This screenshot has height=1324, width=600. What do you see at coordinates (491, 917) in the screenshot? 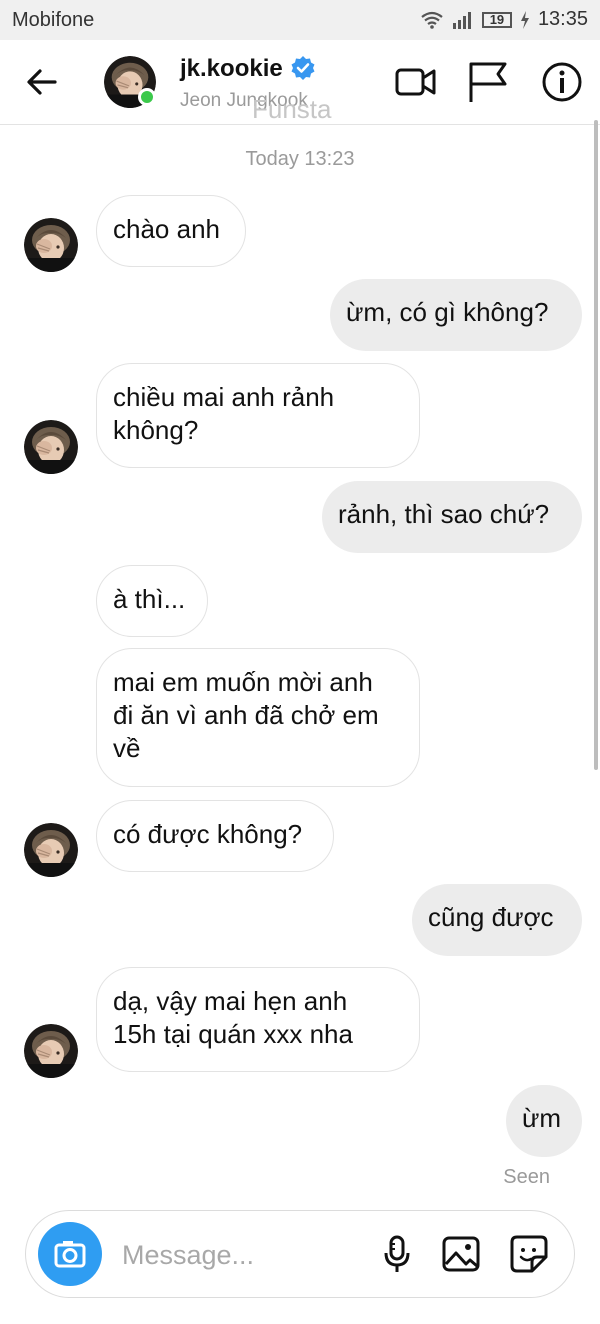
I see `message-text: cũng được` at bounding box center [491, 917].